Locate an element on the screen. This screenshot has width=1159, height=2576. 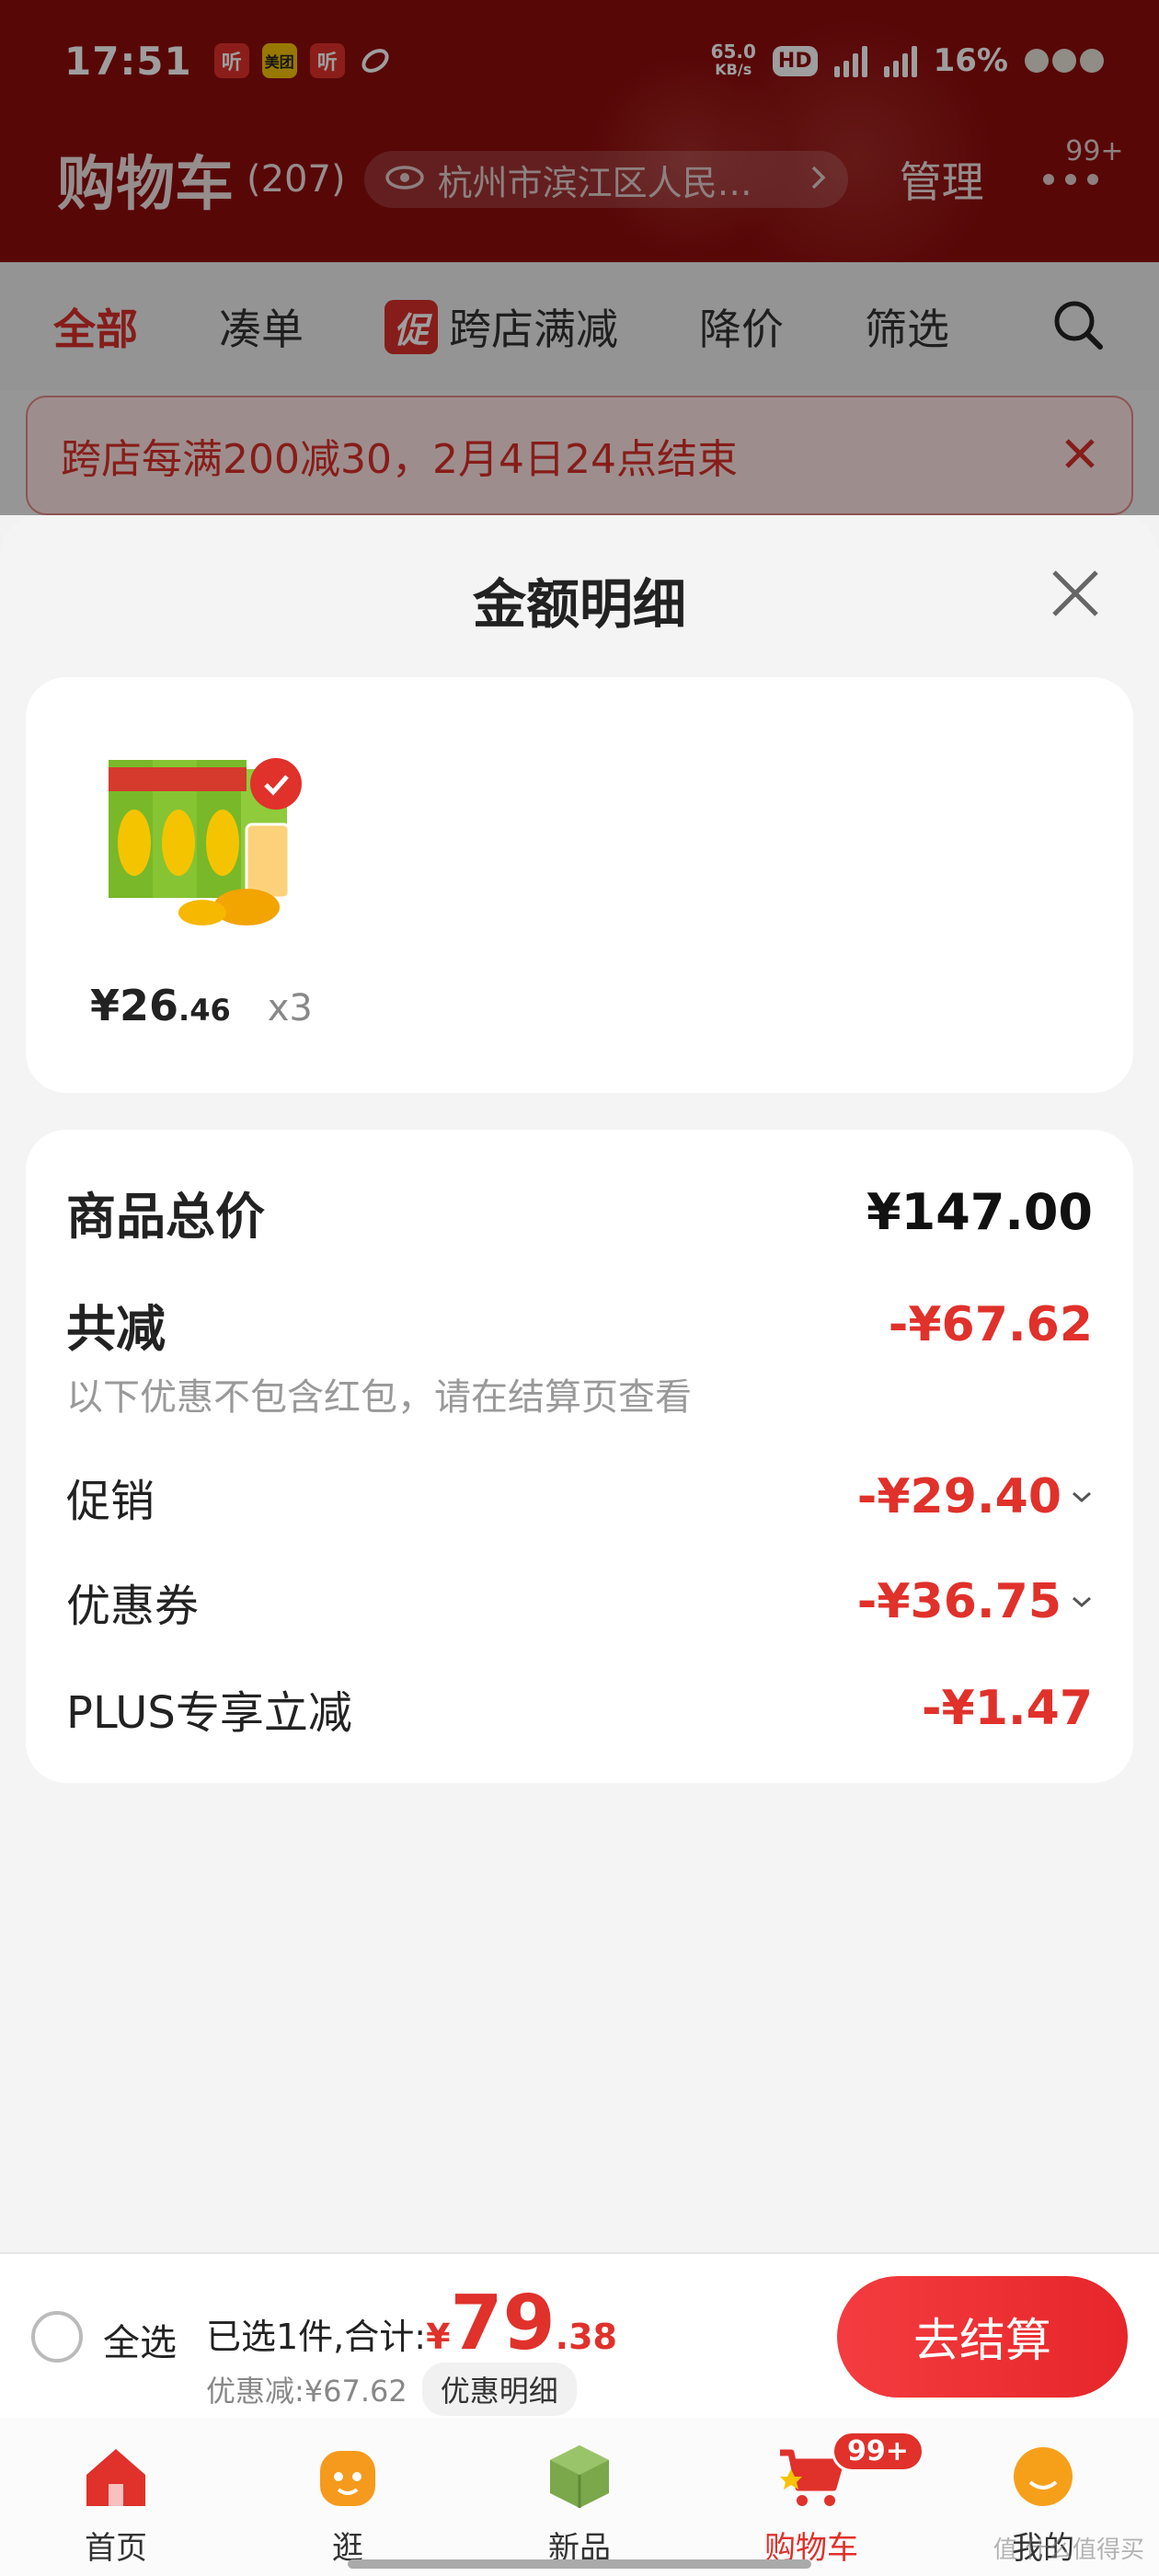
discount-text: 优惠减:¥67.62 is located at coordinates (306, 2391).